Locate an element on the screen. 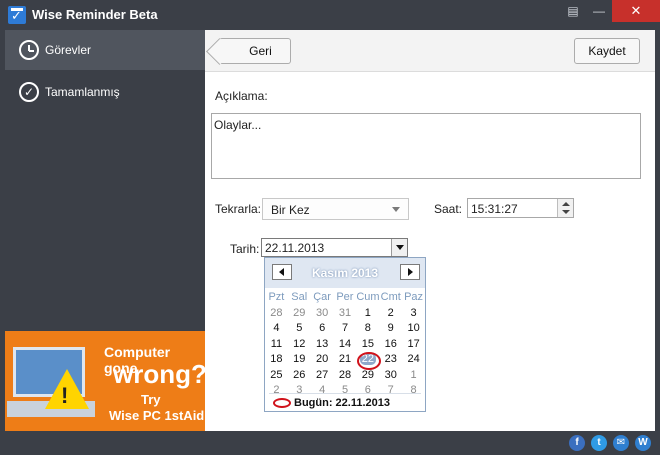 The image size is (660, 455). calendar-weekday: Paz is located at coordinates (414, 297).